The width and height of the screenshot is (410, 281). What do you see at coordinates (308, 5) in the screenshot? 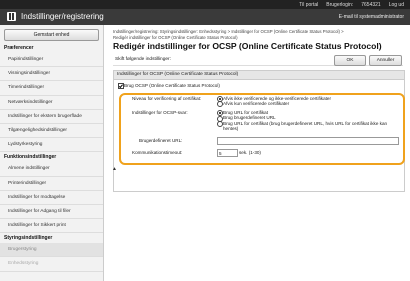
I see `portal-link: Til portal` at bounding box center [308, 5].